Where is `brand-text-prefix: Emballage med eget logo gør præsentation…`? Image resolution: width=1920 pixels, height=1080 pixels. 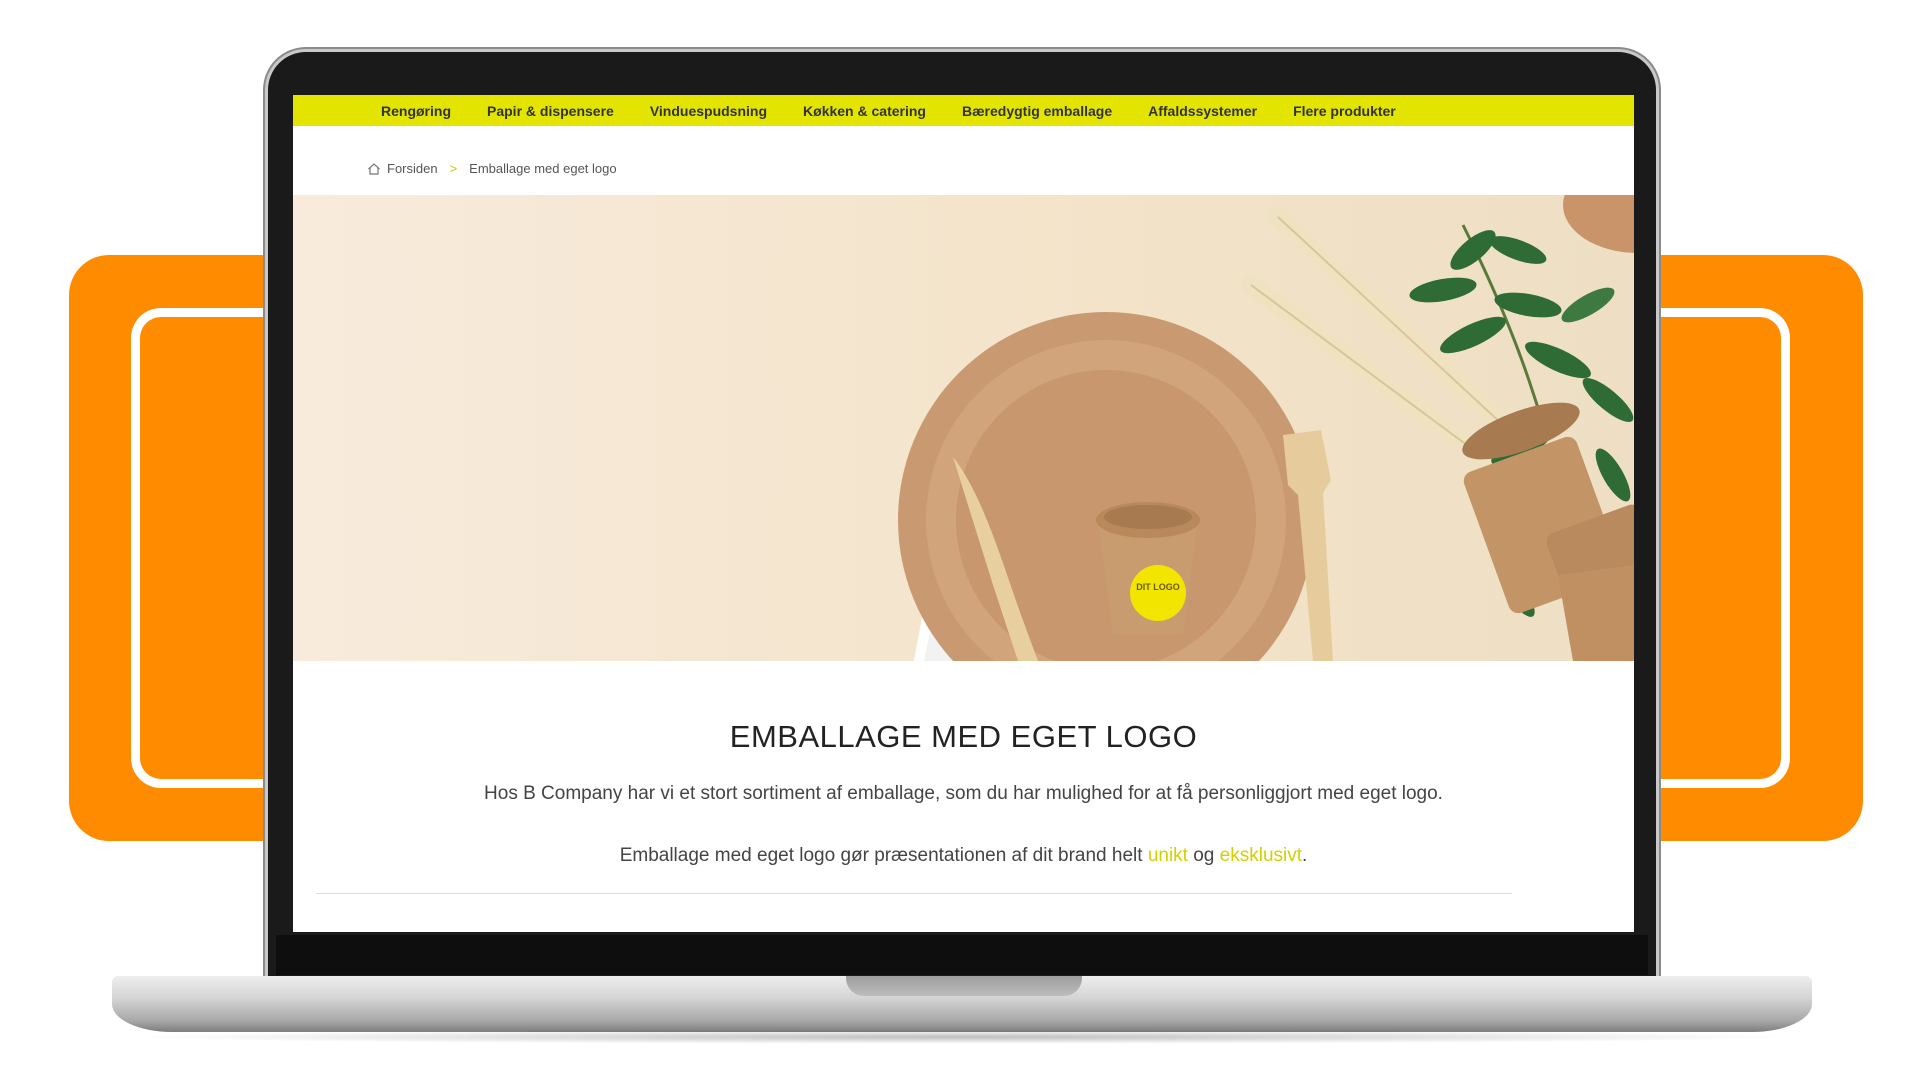 brand-text-prefix: Emballage med eget logo gør præsentation… is located at coordinates (883, 855).